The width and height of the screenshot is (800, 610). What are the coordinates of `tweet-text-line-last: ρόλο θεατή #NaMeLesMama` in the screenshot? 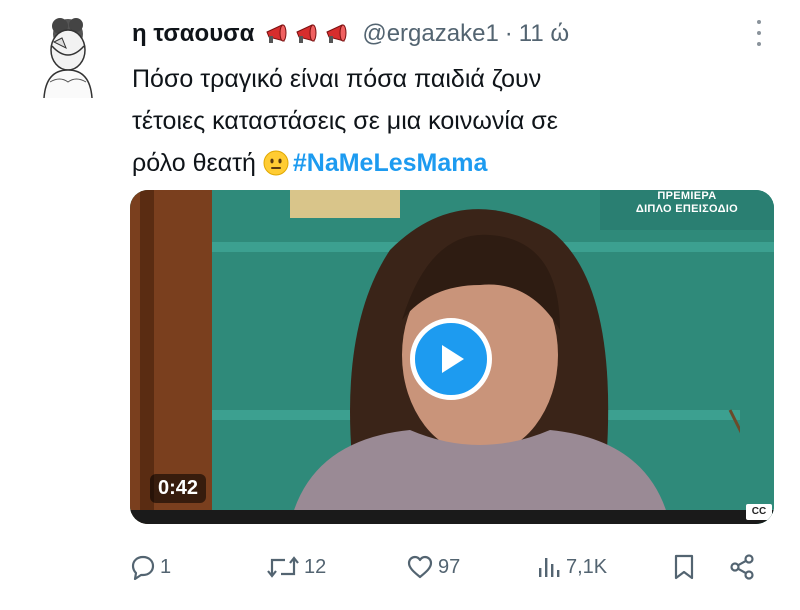 It's located at (442, 163).